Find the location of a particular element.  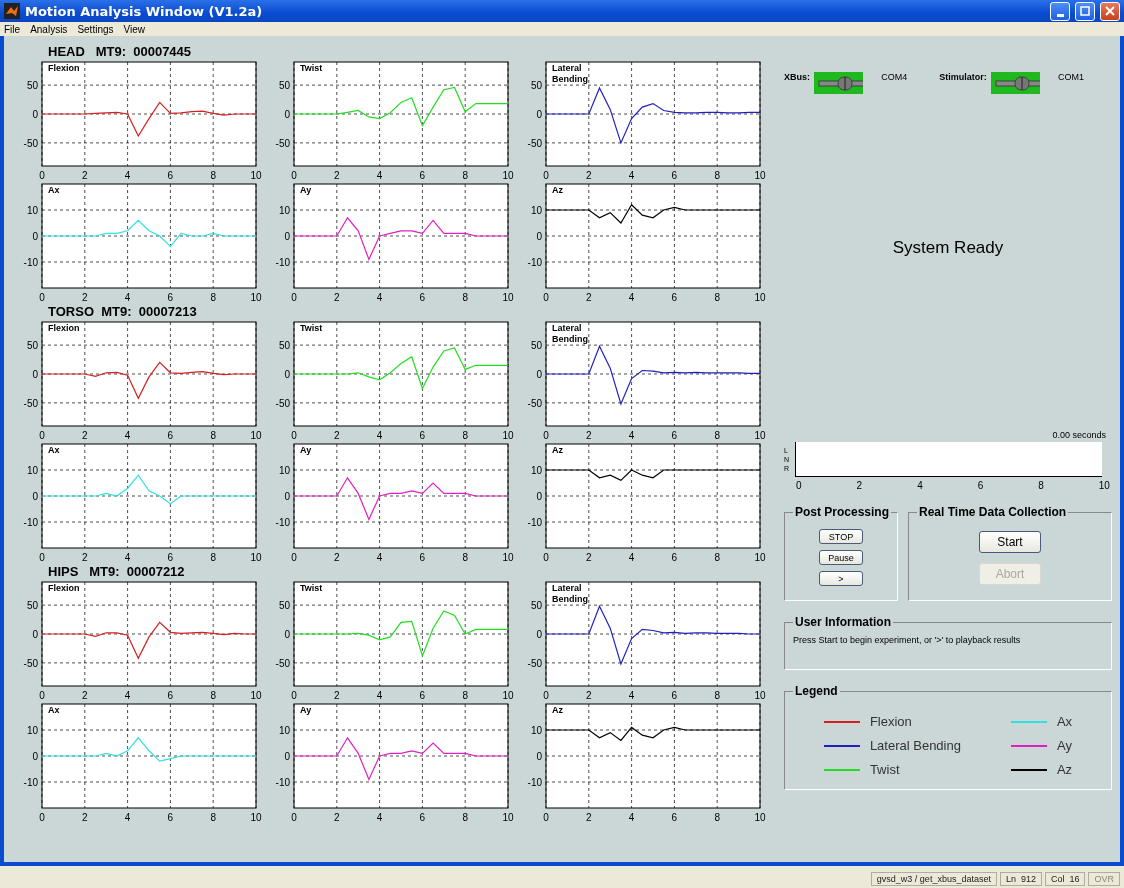

close-icon is located at coordinates (1110, 11).